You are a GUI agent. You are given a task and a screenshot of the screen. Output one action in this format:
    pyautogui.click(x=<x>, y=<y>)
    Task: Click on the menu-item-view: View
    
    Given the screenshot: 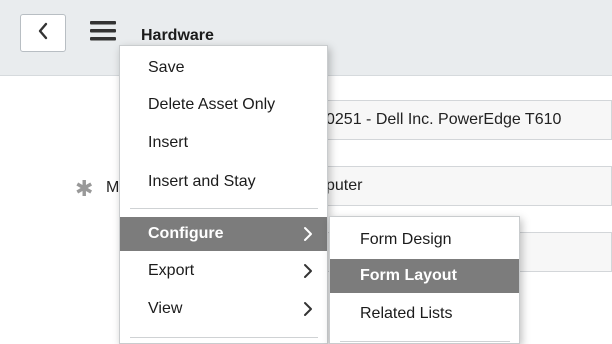 What is the action you would take?
    pyautogui.click(x=223, y=309)
    